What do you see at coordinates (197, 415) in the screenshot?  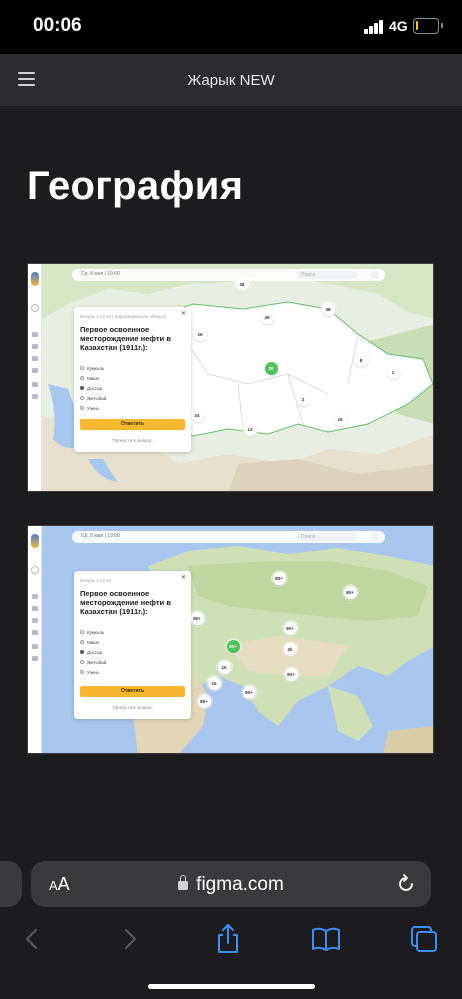 I see `map-cluster: 24` at bounding box center [197, 415].